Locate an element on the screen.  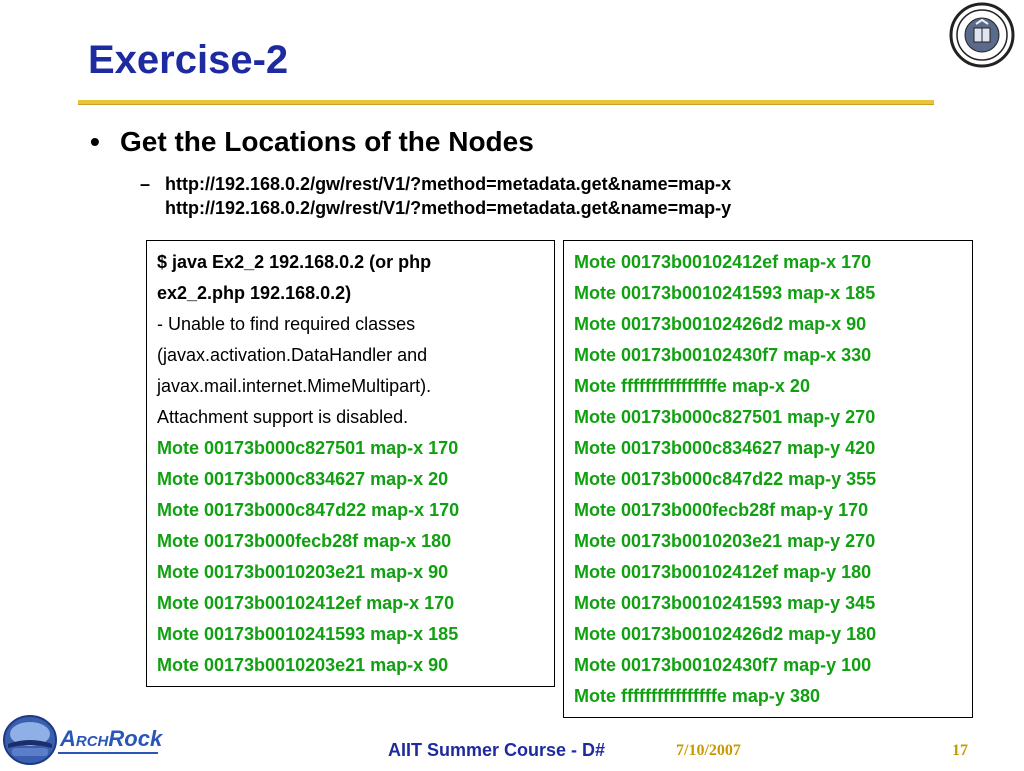
warning-line: javax.mail.internet.MimeMultipart). is located at coordinates (294, 386).